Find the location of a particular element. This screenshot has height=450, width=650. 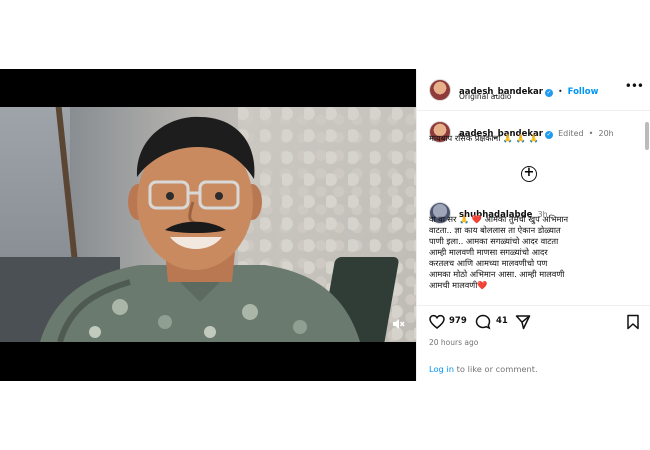

paper-plane-icon is located at coordinates (523, 322).